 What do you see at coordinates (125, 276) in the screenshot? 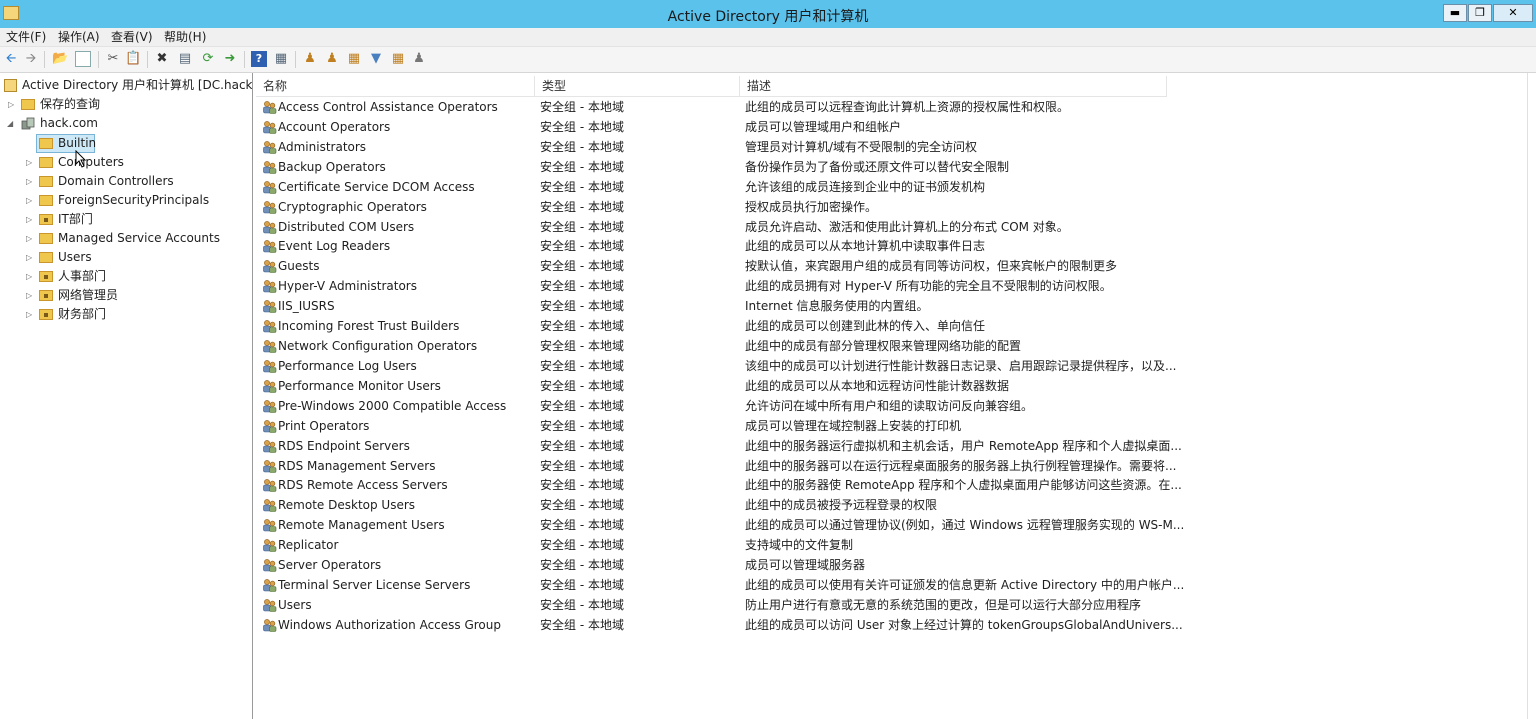
I see `tree-item-child: ▷ 人事部门` at bounding box center [125, 276].